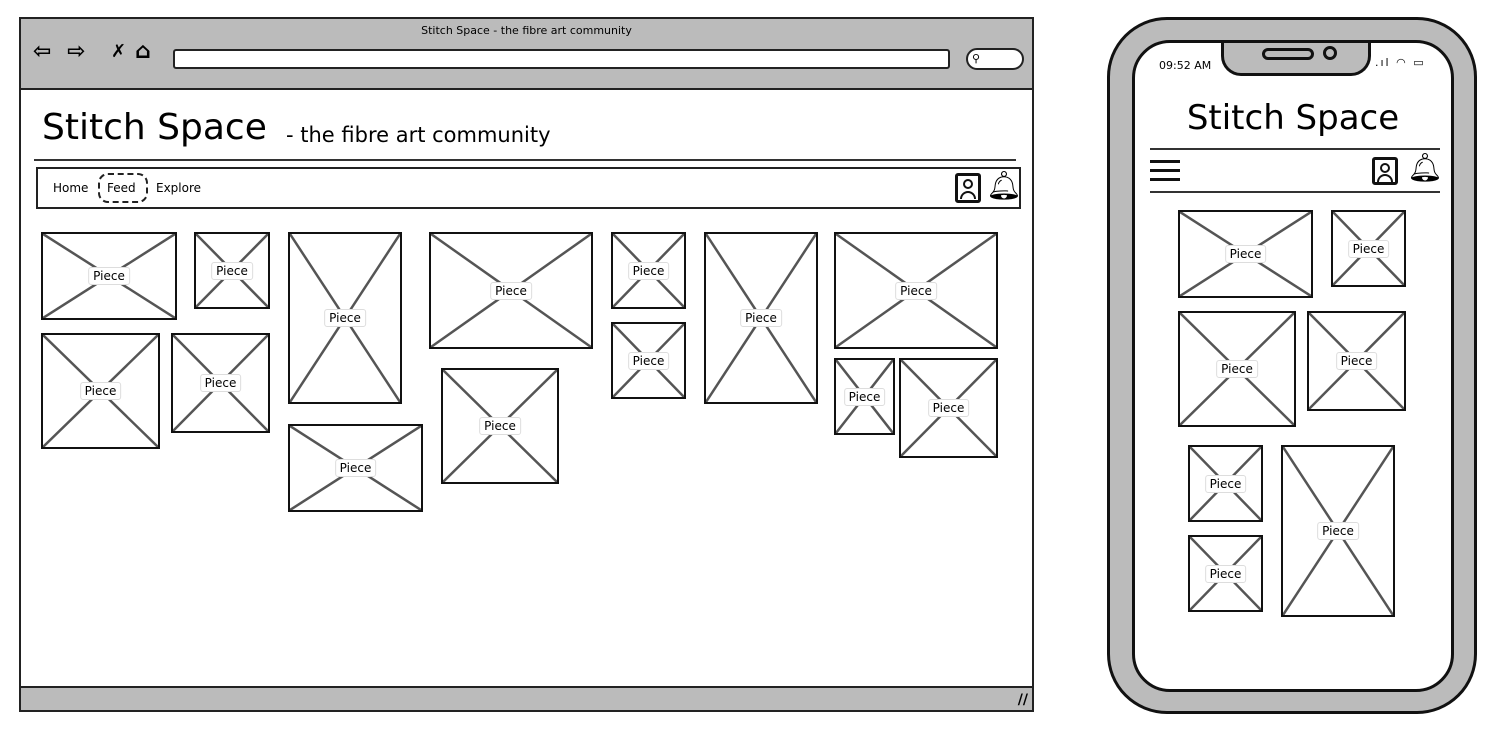 Image resolution: width=1495 pixels, height=731 pixels. I want to click on nav-bar: Home Feed Explore 🔔︎, so click(529, 188).